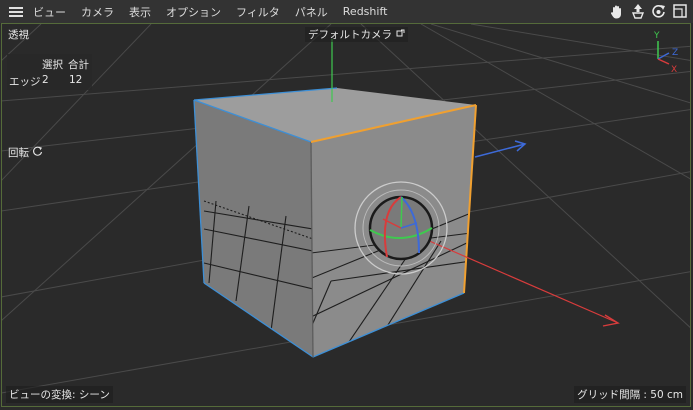  Describe the element at coordinates (59, 394) in the screenshot. I see `view-transform-label: ビューの変換: シーン` at that location.